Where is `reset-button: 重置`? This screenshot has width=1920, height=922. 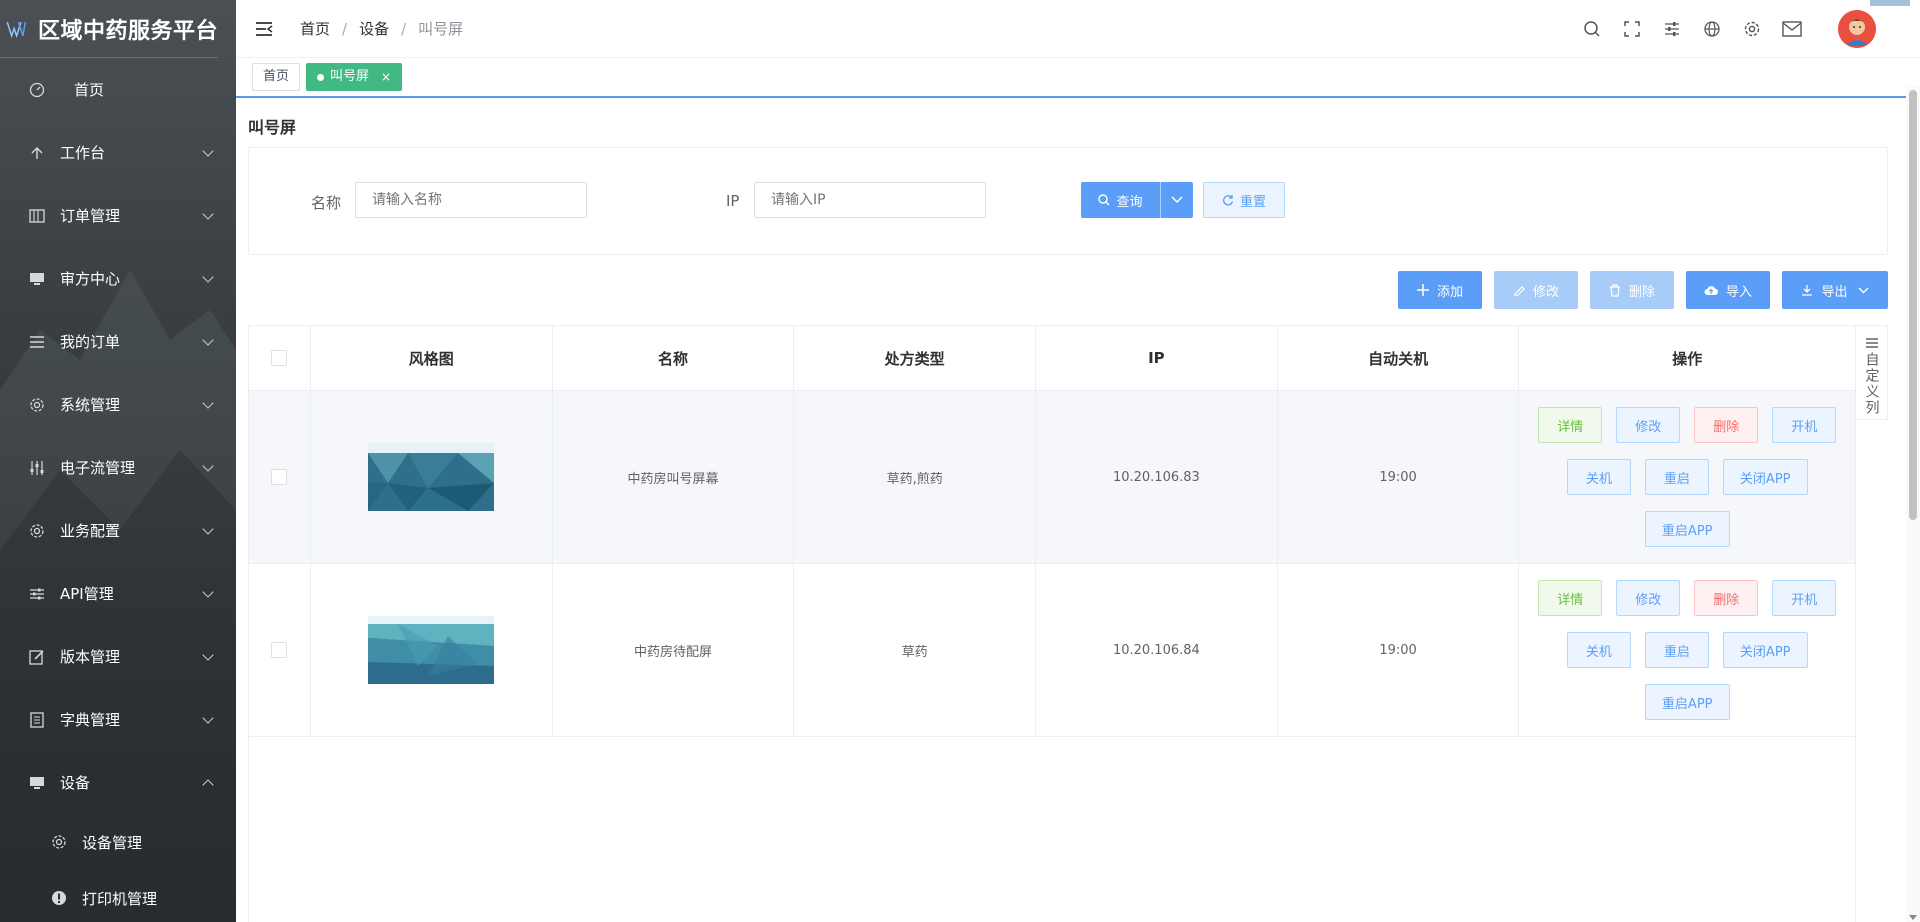 reset-button: 重置 is located at coordinates (1244, 200).